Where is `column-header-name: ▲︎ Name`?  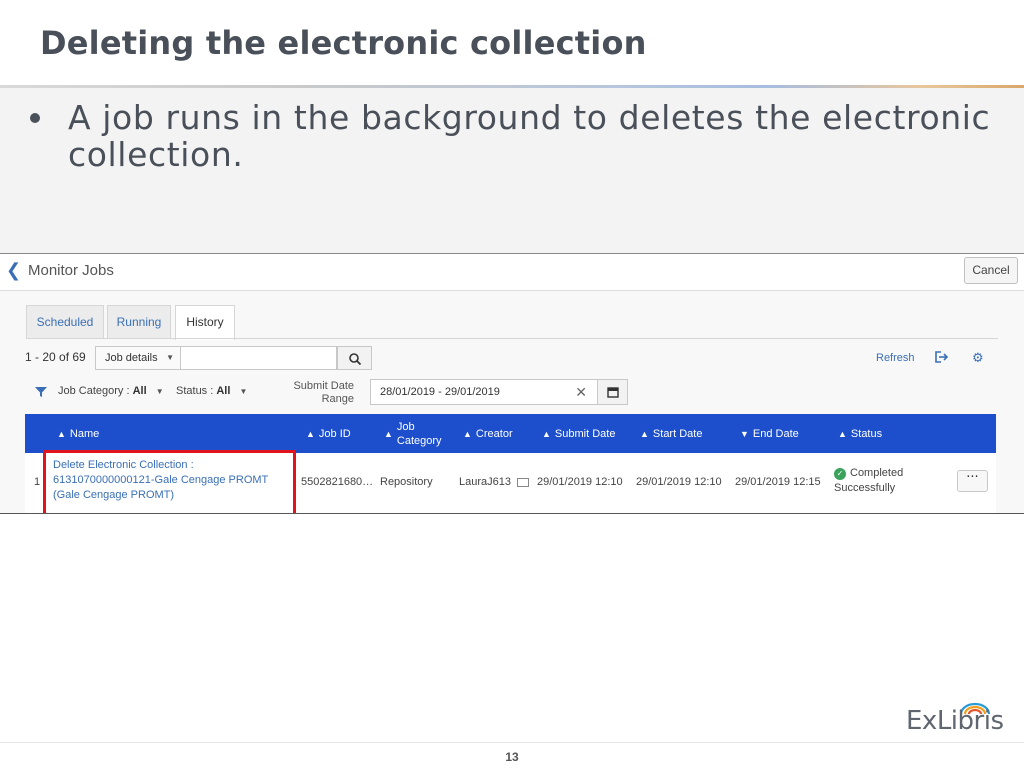 column-header-name: ▲︎ Name is located at coordinates (78, 433).